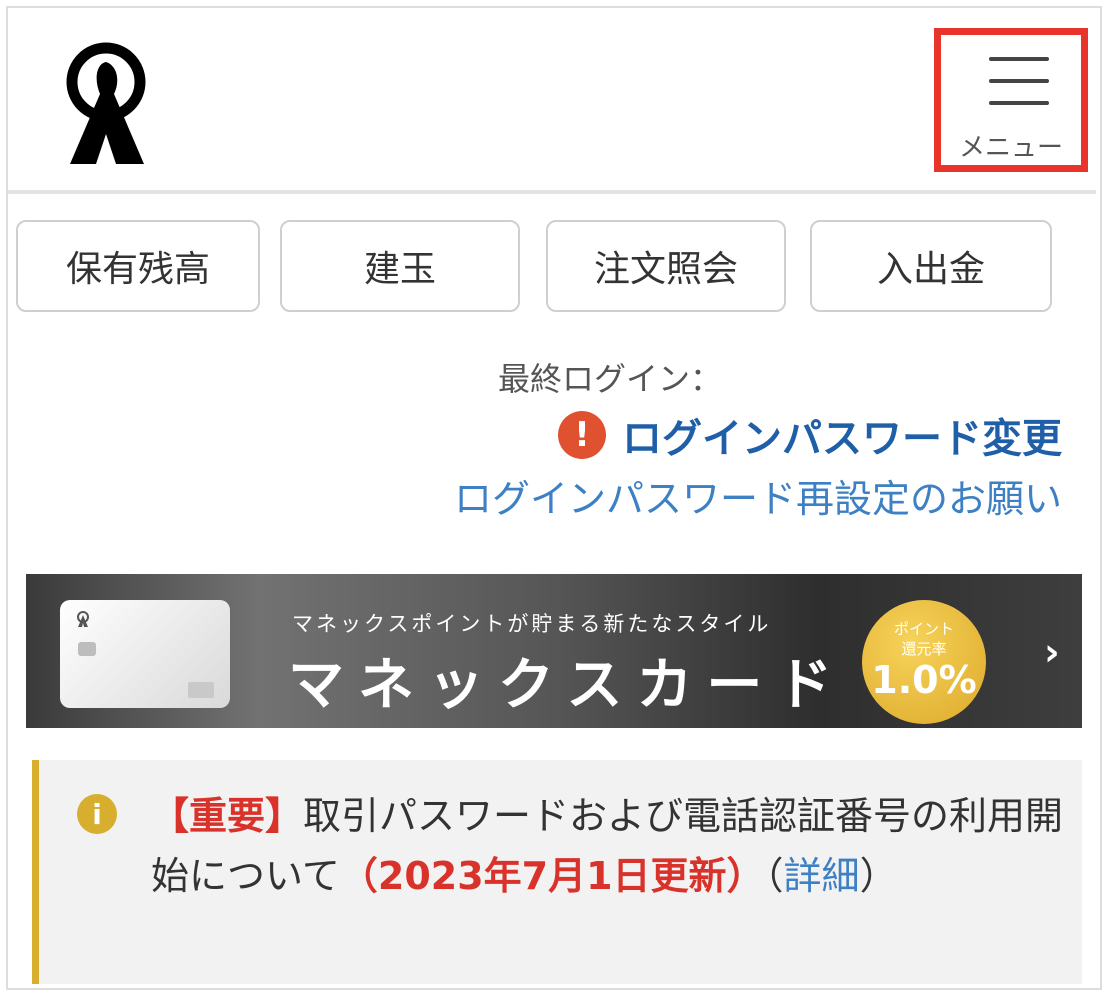 Image resolution: width=1114 pixels, height=998 pixels. Describe the element at coordinates (878, 876) in the screenshot. I see `notice-close-paren: ）` at that location.